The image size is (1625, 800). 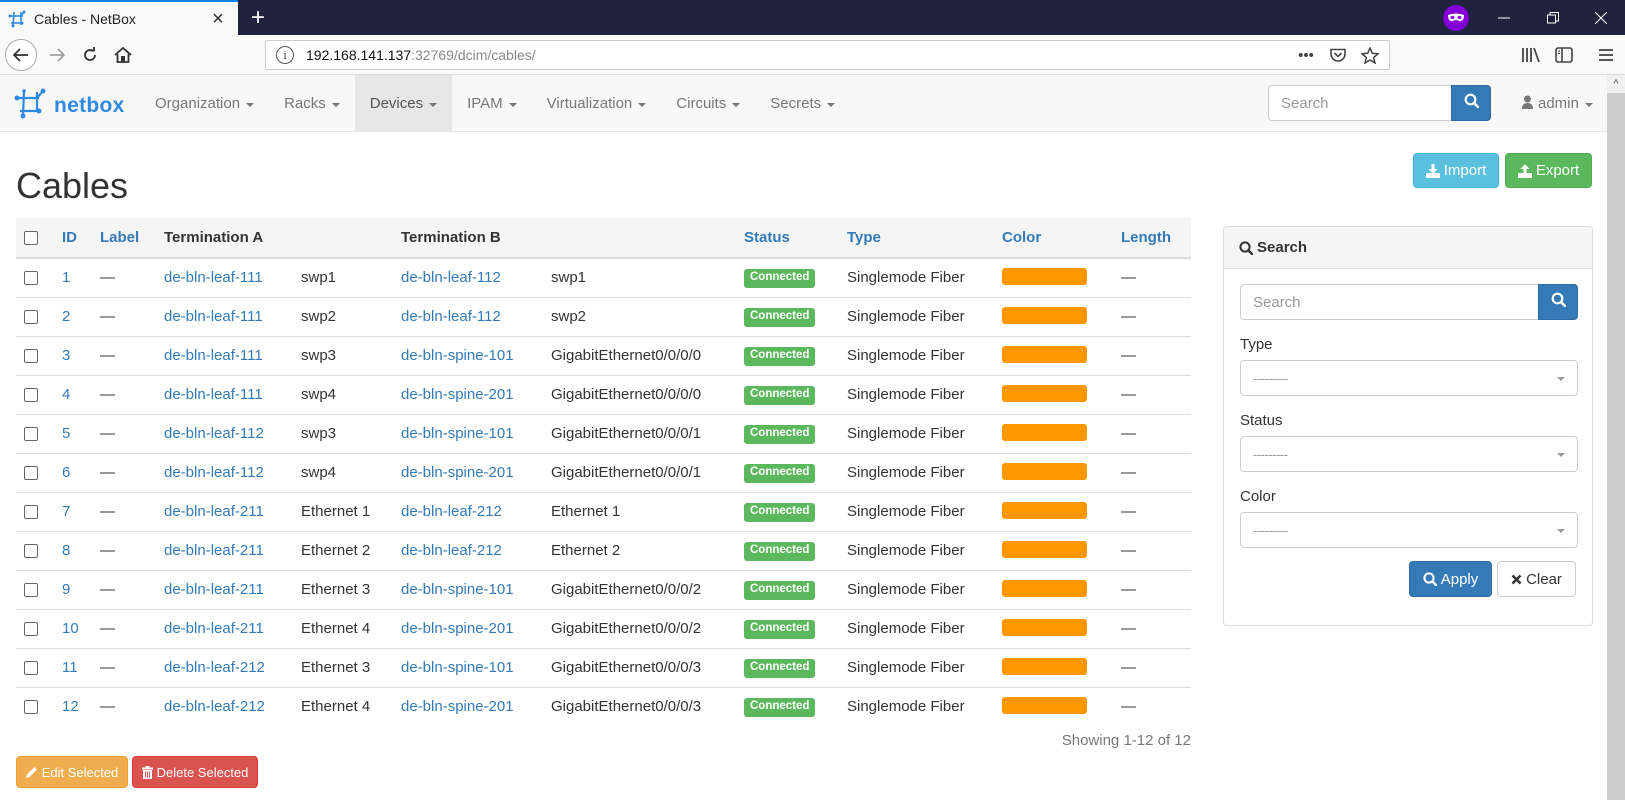 What do you see at coordinates (90, 55) in the screenshot?
I see `reload-icon` at bounding box center [90, 55].